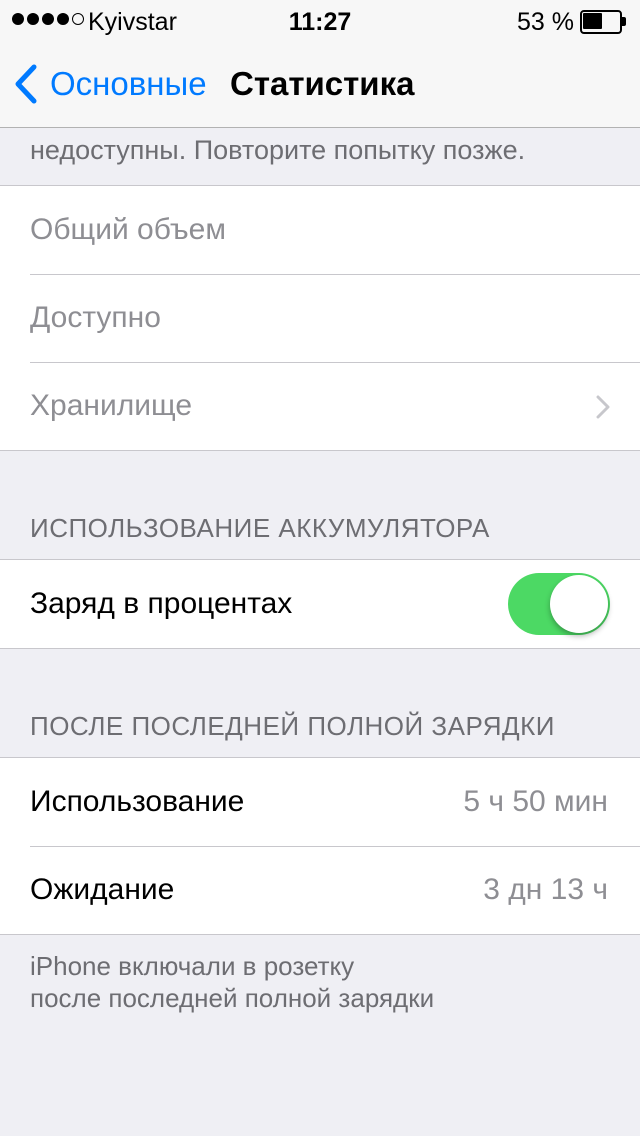  I want to click on battery-icon, so click(603, 22).